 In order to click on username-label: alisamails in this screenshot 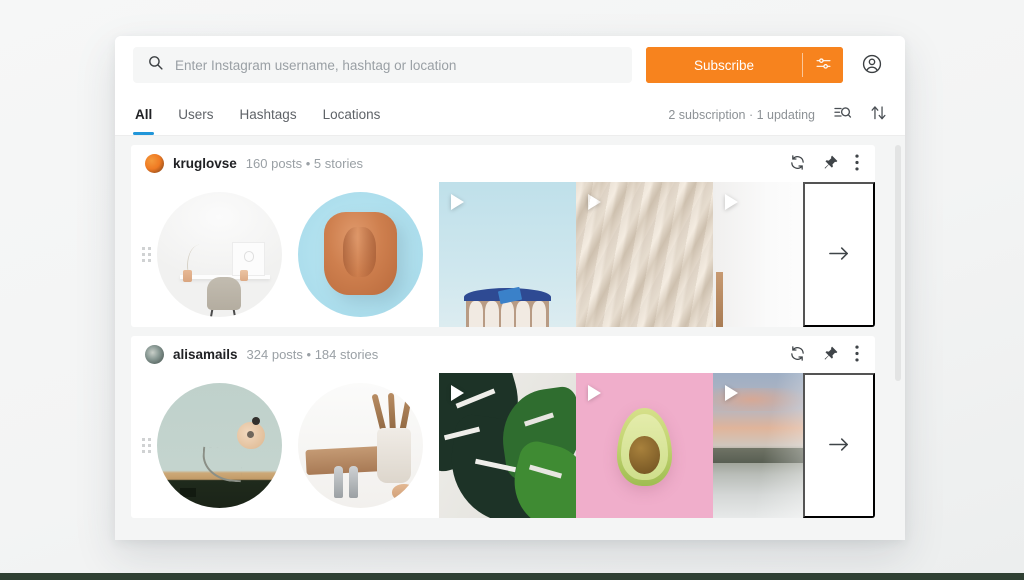, I will do `click(205, 354)`.